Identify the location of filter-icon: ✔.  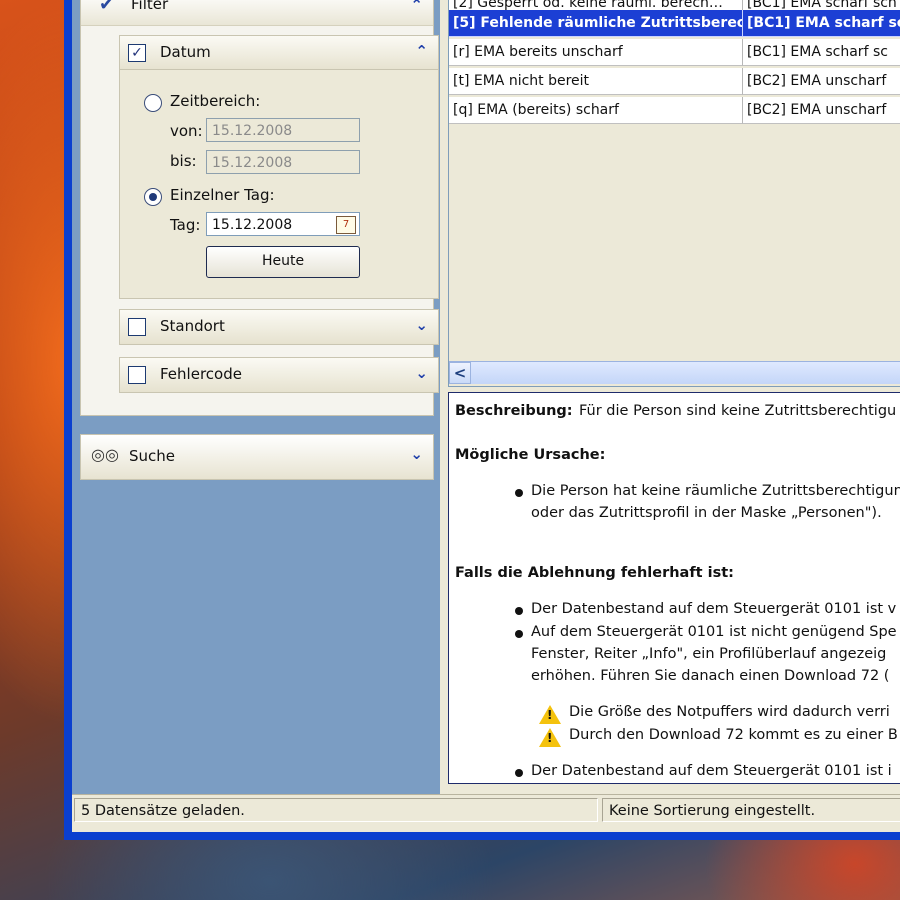
(107, 7).